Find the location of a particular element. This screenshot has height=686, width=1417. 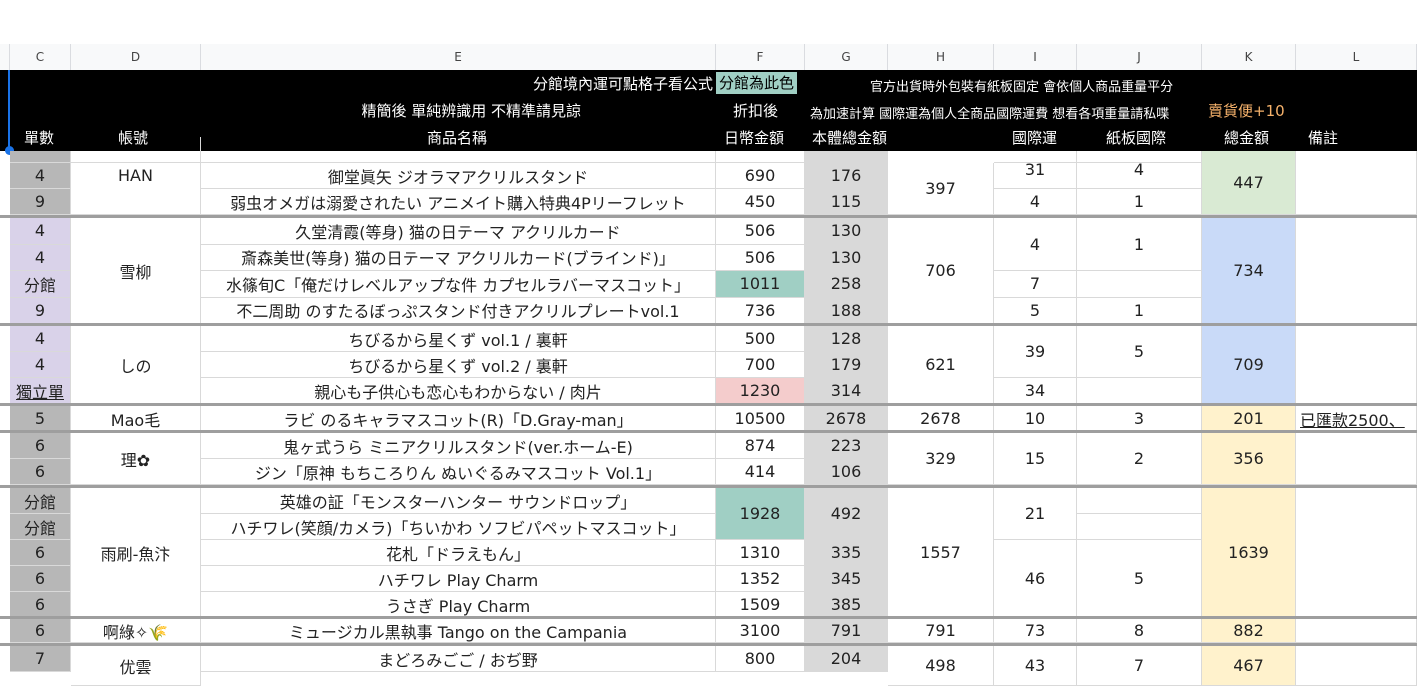

body-total-cell: 791 is located at coordinates (846, 631).